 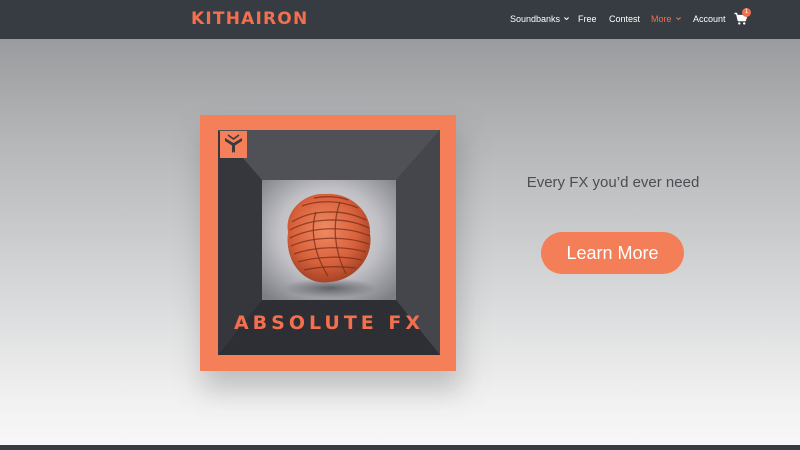 I want to click on nav-item-contest: Contest, so click(x=624, y=20).